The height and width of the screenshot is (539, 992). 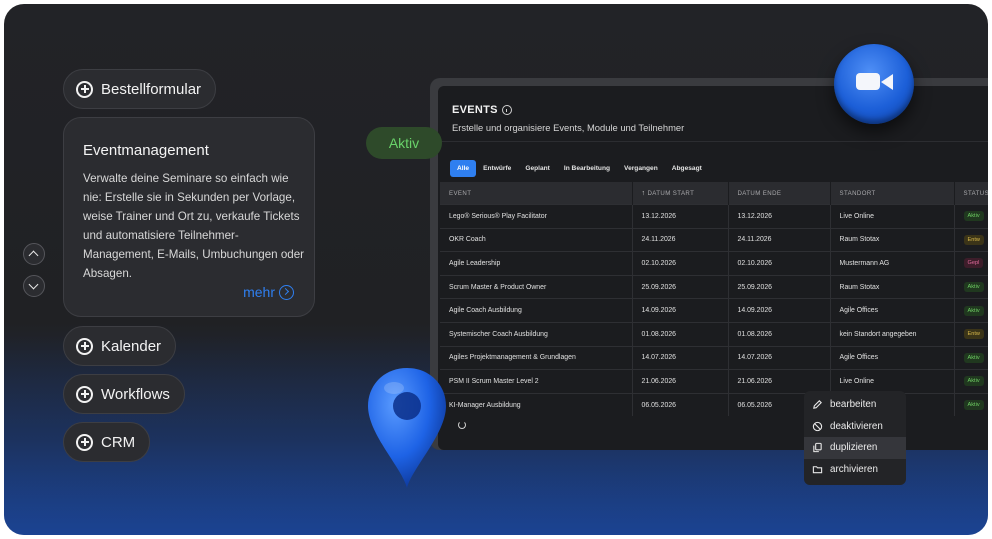 What do you see at coordinates (779, 310) in the screenshot?
I see `cell-datum-ende: 14.09.2026` at bounding box center [779, 310].